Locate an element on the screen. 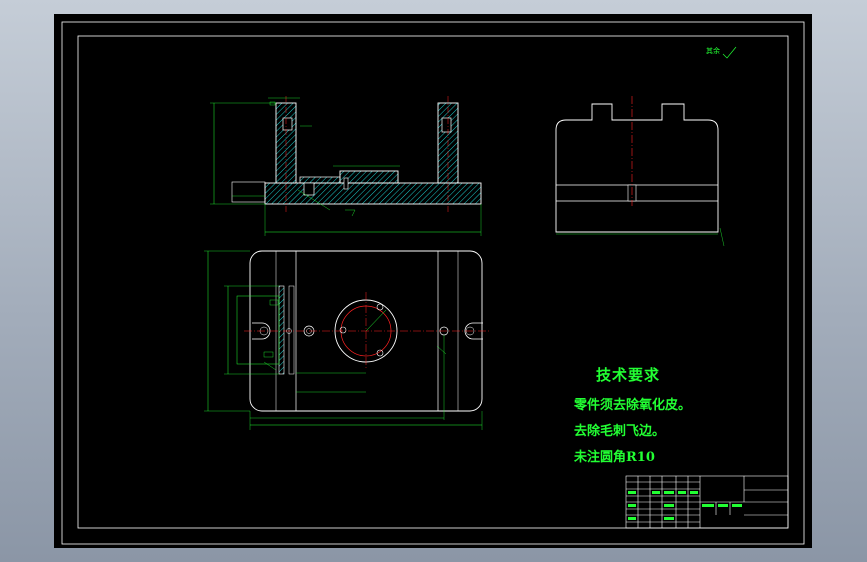 This screenshot has width=867, height=562. tech-requirement-item: 零件须去除氧化皮。 is located at coordinates (633, 405).